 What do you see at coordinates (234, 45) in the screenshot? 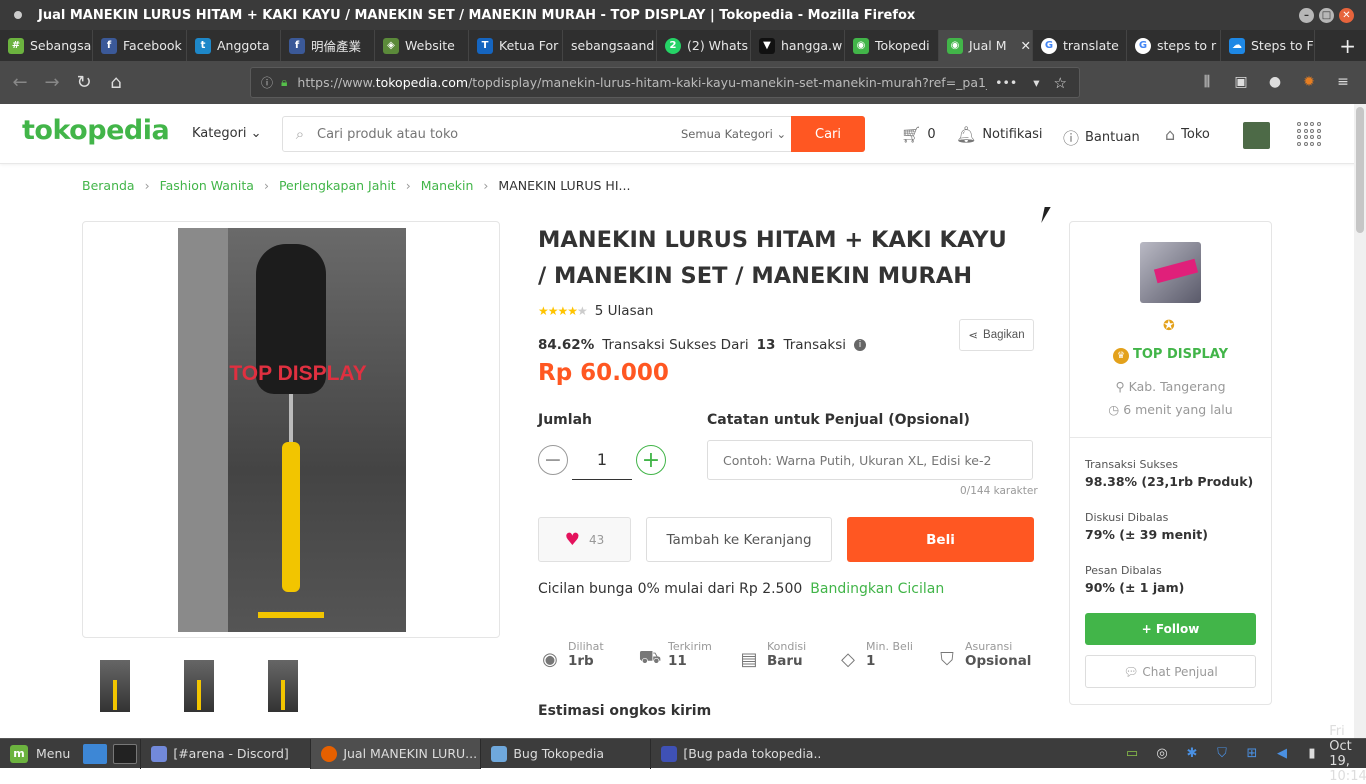
I see `tab-anggota: t Anggota` at bounding box center [234, 45].